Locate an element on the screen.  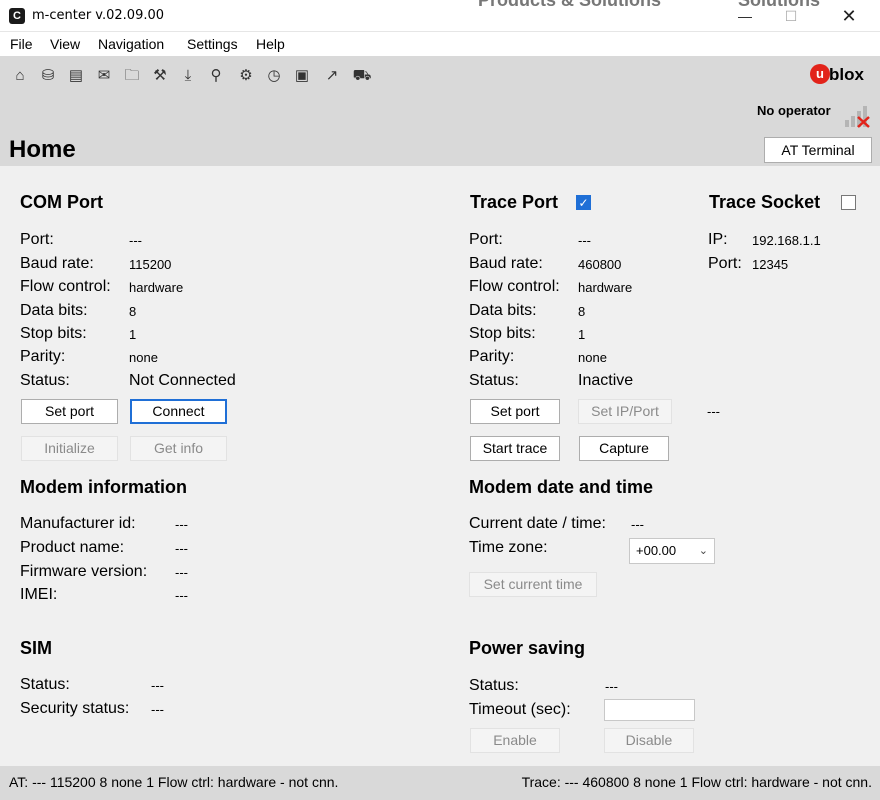
sim-title: SIM is located at coordinates (36, 648).